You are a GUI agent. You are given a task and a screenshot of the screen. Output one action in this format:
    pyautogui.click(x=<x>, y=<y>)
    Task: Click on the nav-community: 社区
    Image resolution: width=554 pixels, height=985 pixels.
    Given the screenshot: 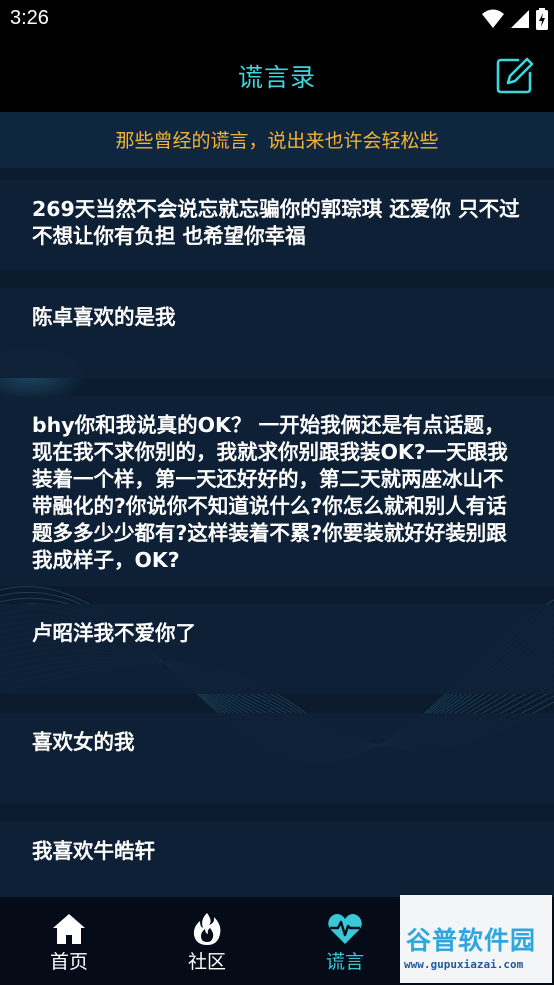 What is the action you would take?
    pyautogui.click(x=207, y=941)
    